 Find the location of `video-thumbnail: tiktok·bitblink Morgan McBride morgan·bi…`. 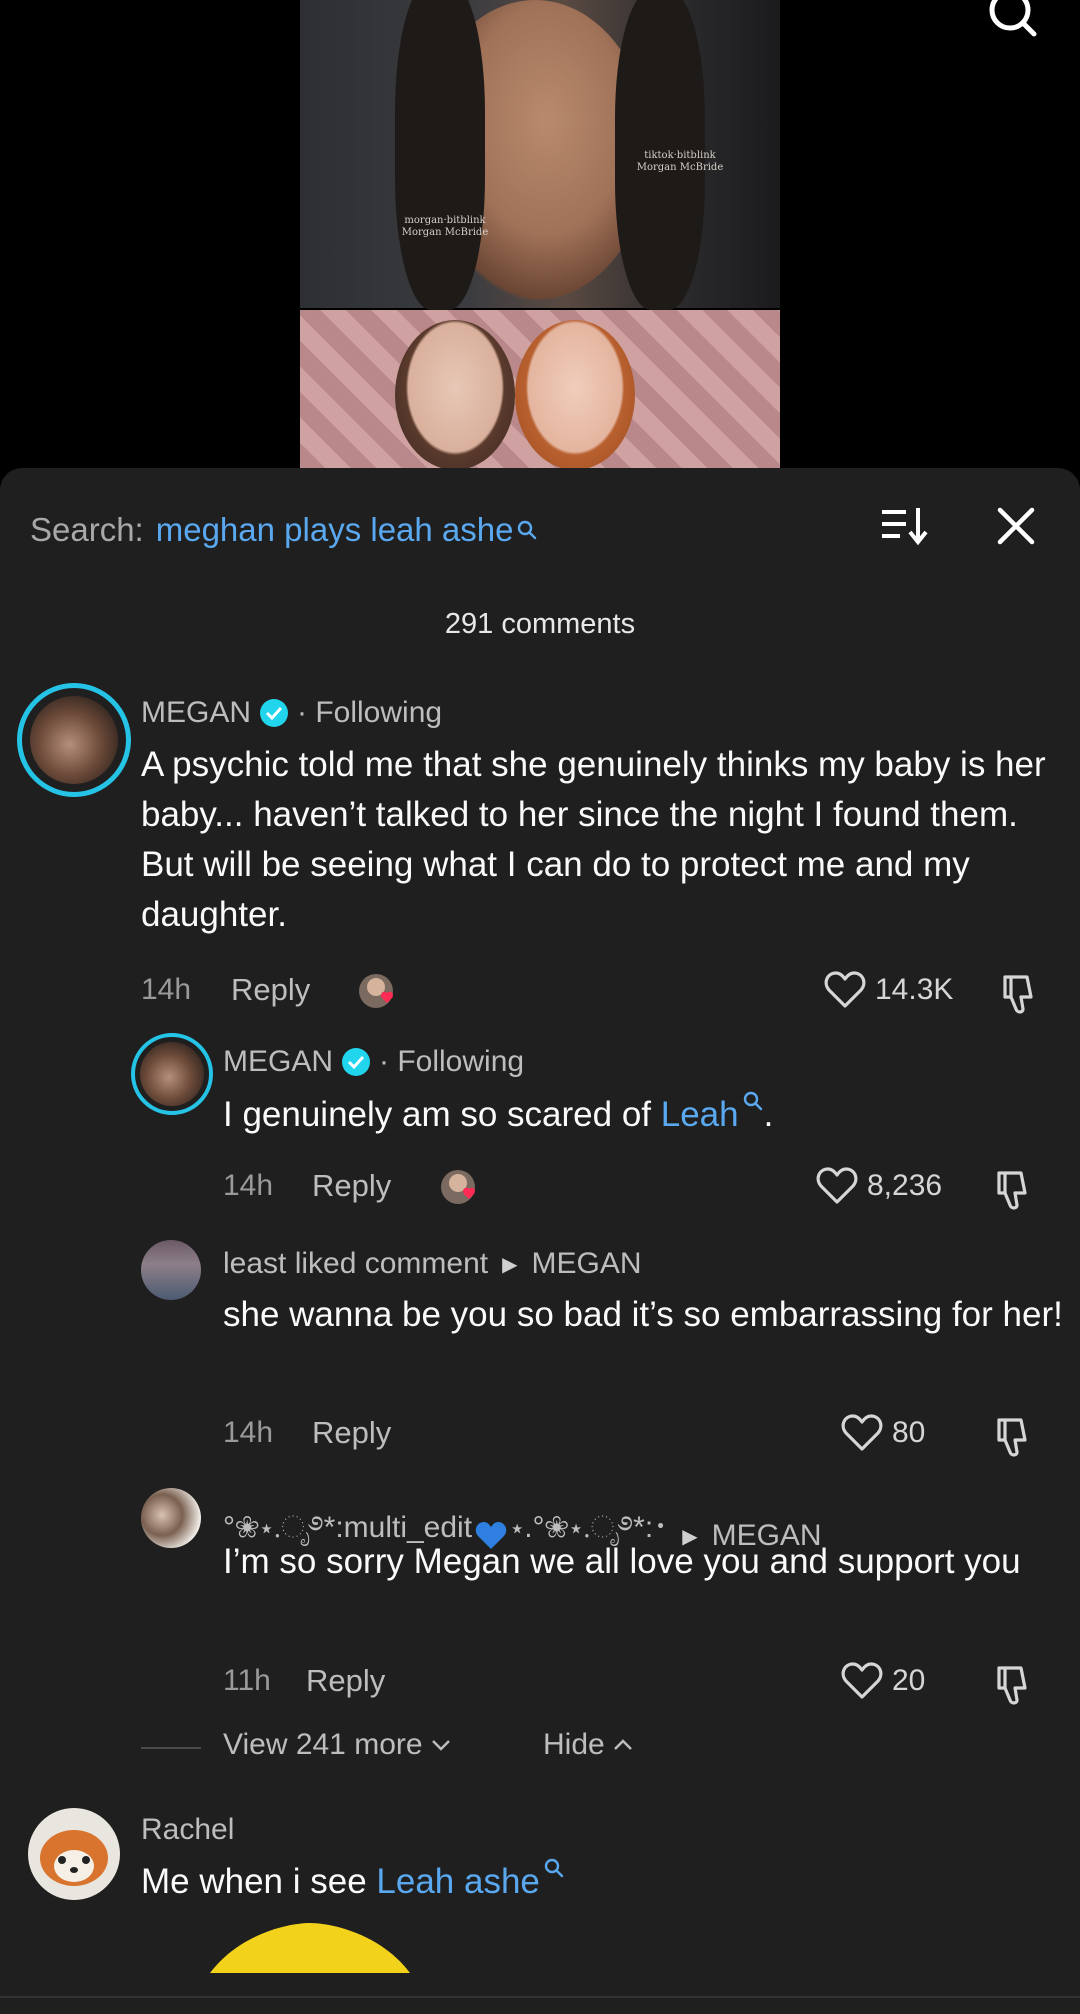

video-thumbnail: tiktok·bitblink Morgan McBride morgan·bi… is located at coordinates (540, 234).